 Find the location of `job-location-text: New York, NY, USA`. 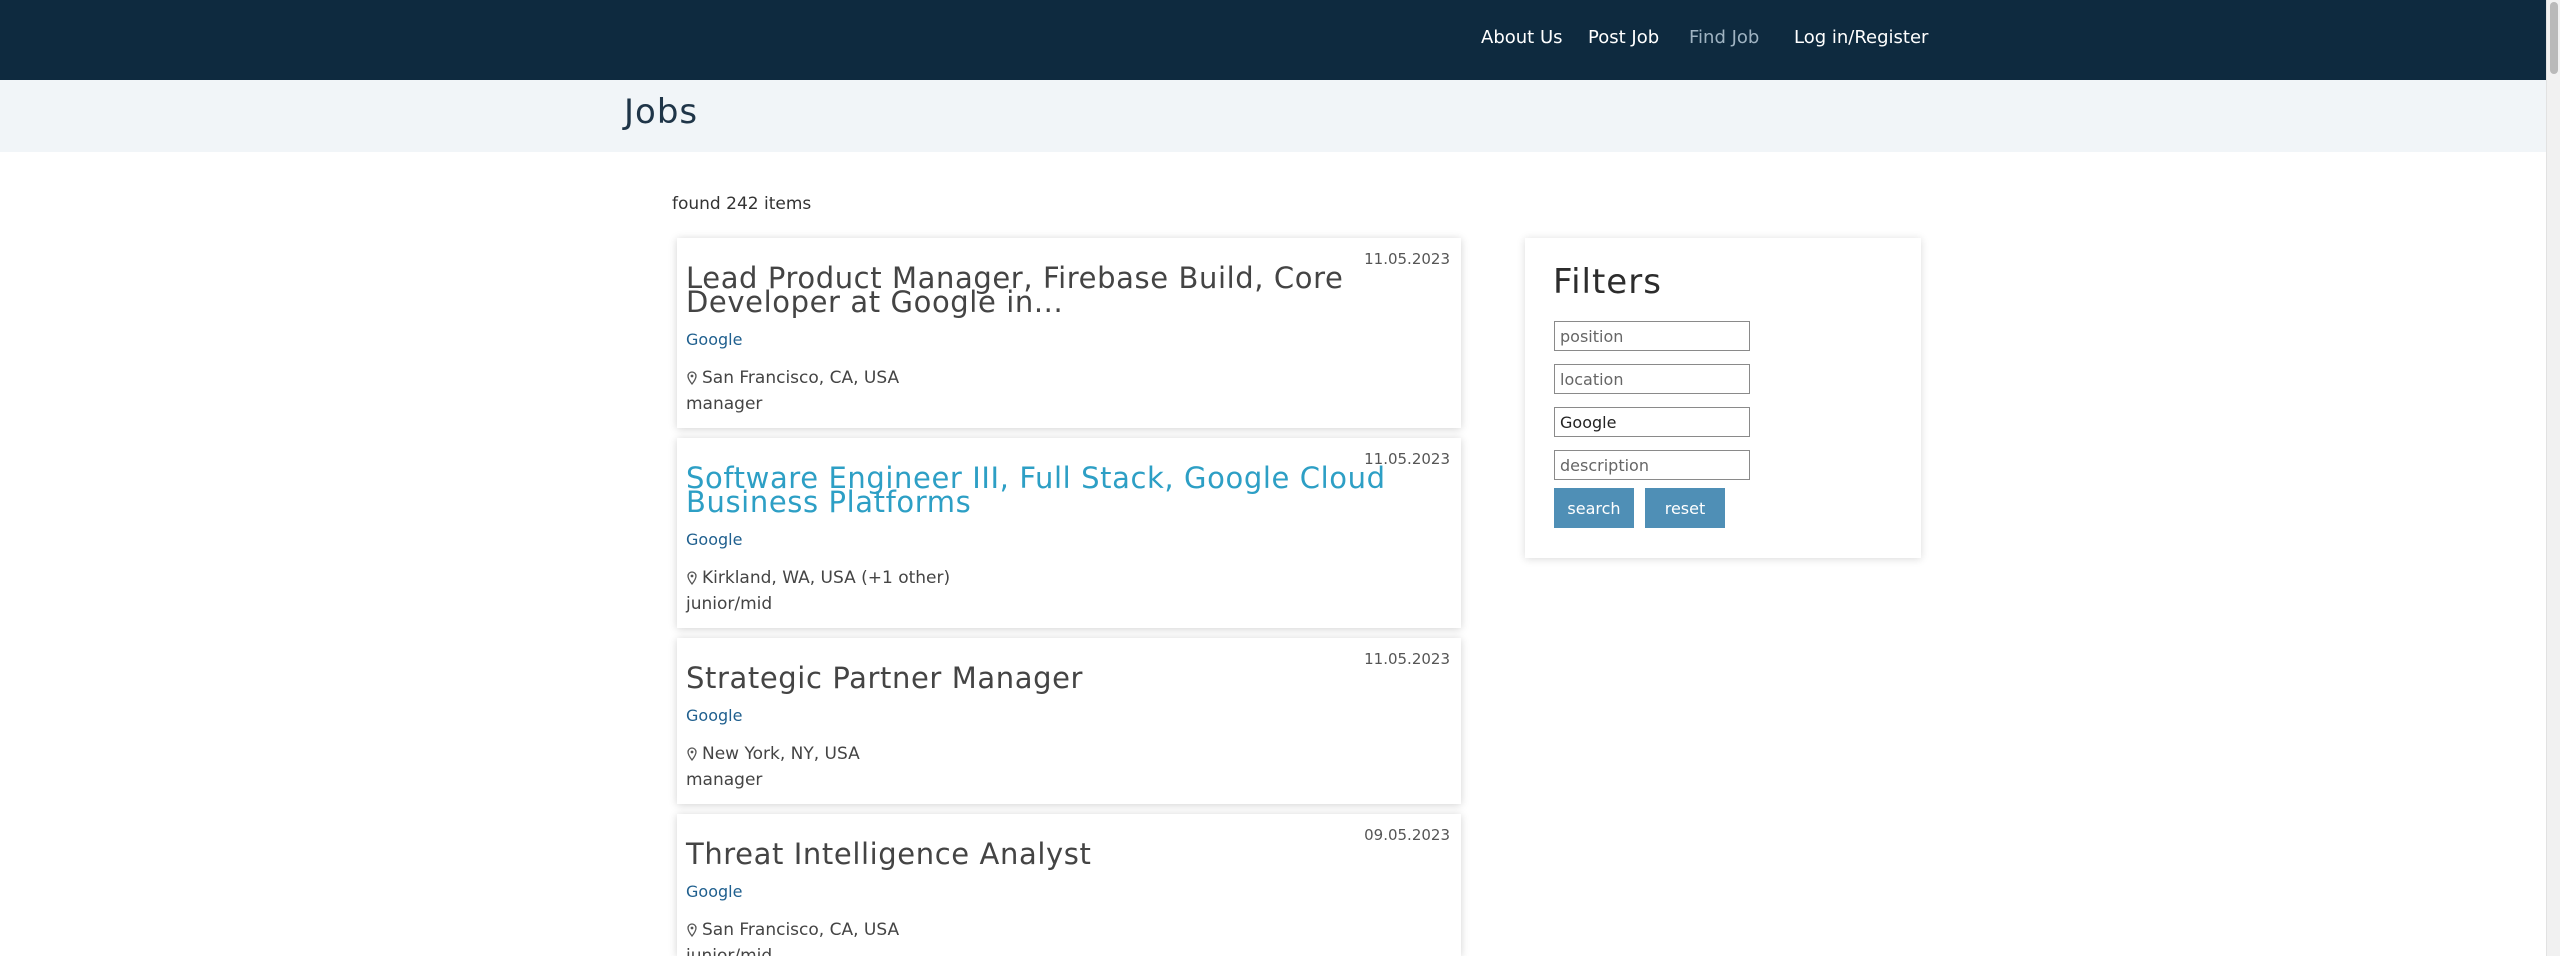

job-location-text: New York, NY, USA is located at coordinates (781, 754).